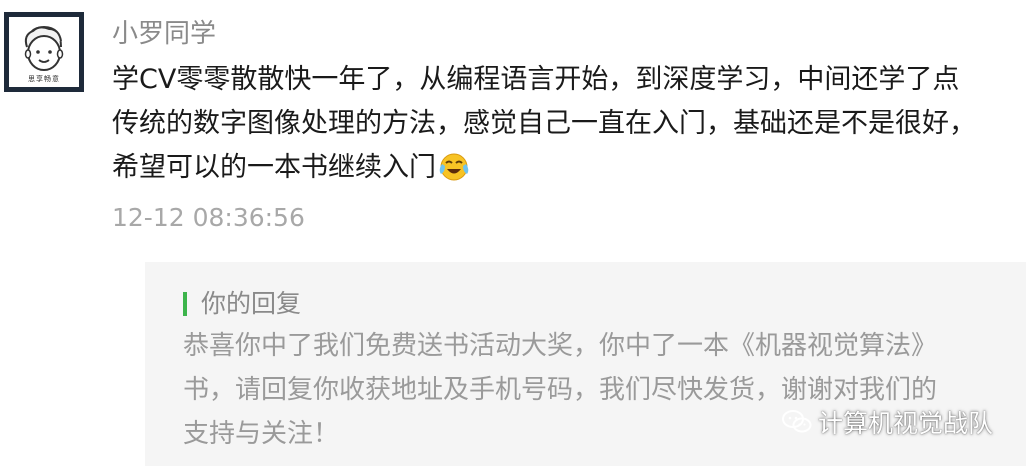 This screenshot has width=1026, height=466. Describe the element at coordinates (274, 167) in the screenshot. I see `comment-text-tail: 希望可以的一本书继续入门` at that location.